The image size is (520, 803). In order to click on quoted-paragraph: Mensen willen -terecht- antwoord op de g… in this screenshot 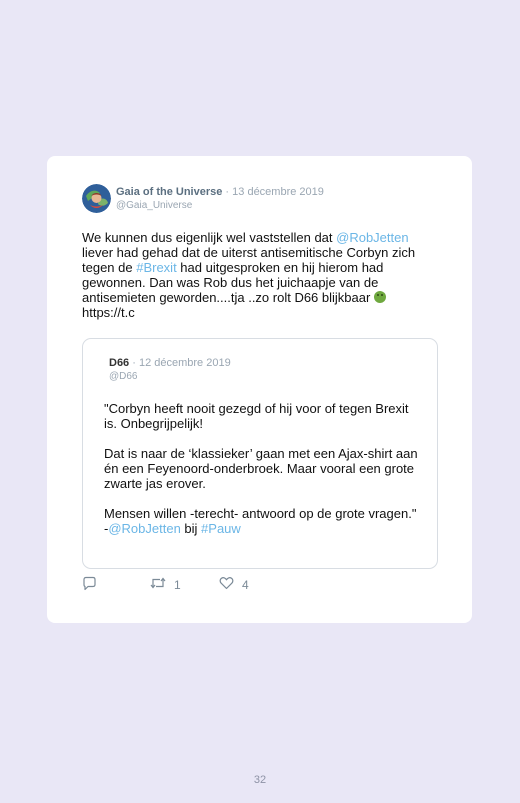, I will do `click(260, 513)`.